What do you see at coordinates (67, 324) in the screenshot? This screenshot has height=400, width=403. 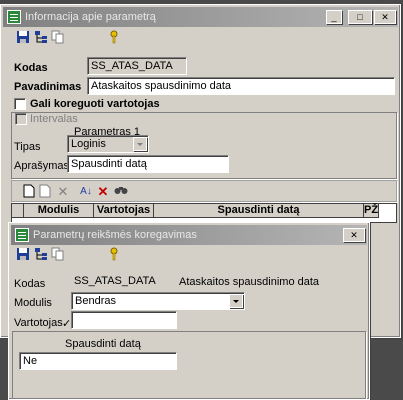 I see `vartotojas-check-icon: ✓` at bounding box center [67, 324].